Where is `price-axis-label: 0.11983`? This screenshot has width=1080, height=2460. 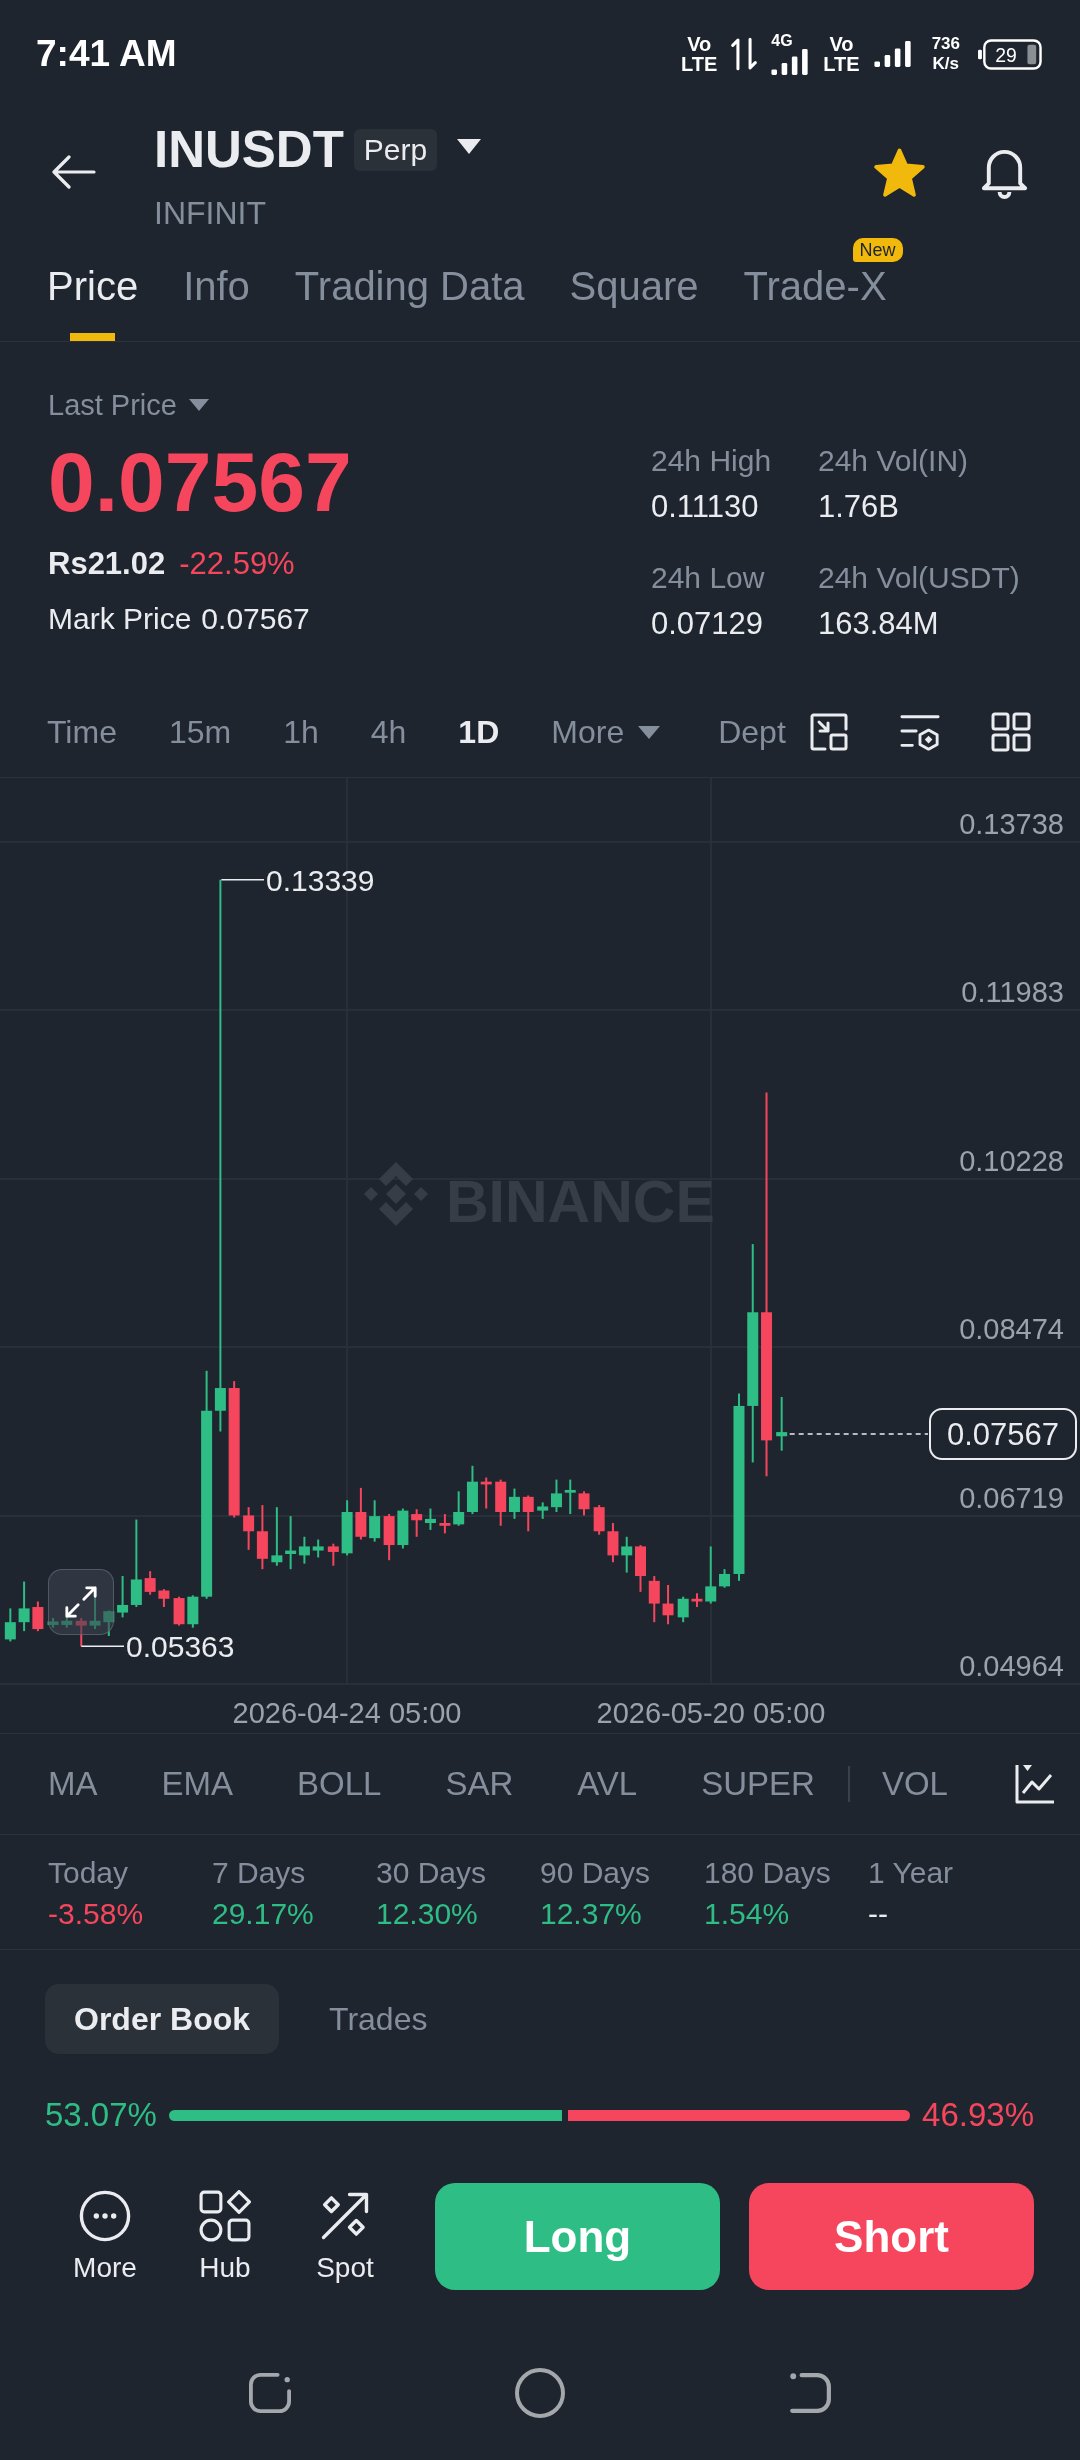 price-axis-label: 0.11983 is located at coordinates (1012, 992).